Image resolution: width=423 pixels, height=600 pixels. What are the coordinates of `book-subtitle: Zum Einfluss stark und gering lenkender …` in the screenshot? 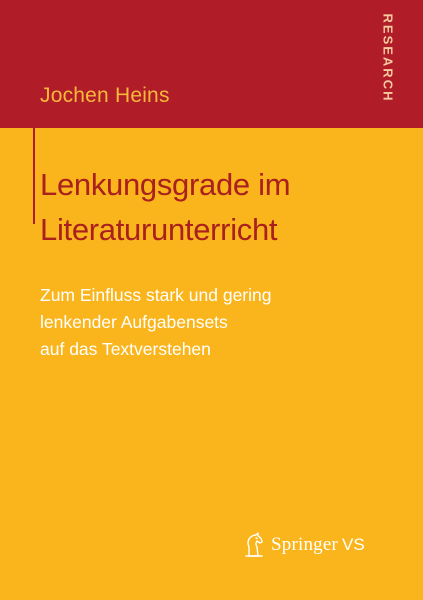 It's located at (156, 322).